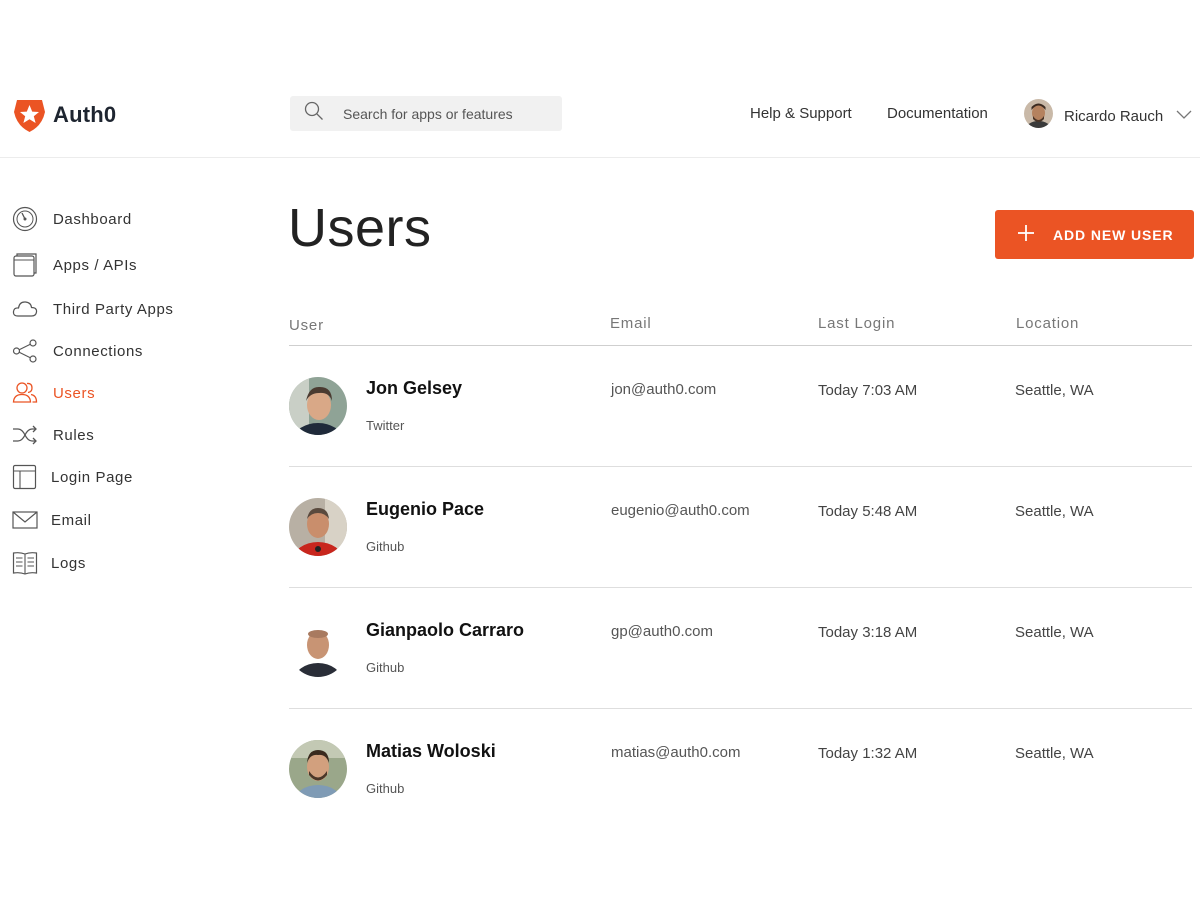 This screenshot has width=1200, height=900. What do you see at coordinates (29, 115) in the screenshot?
I see `auth0-shield-icon` at bounding box center [29, 115].